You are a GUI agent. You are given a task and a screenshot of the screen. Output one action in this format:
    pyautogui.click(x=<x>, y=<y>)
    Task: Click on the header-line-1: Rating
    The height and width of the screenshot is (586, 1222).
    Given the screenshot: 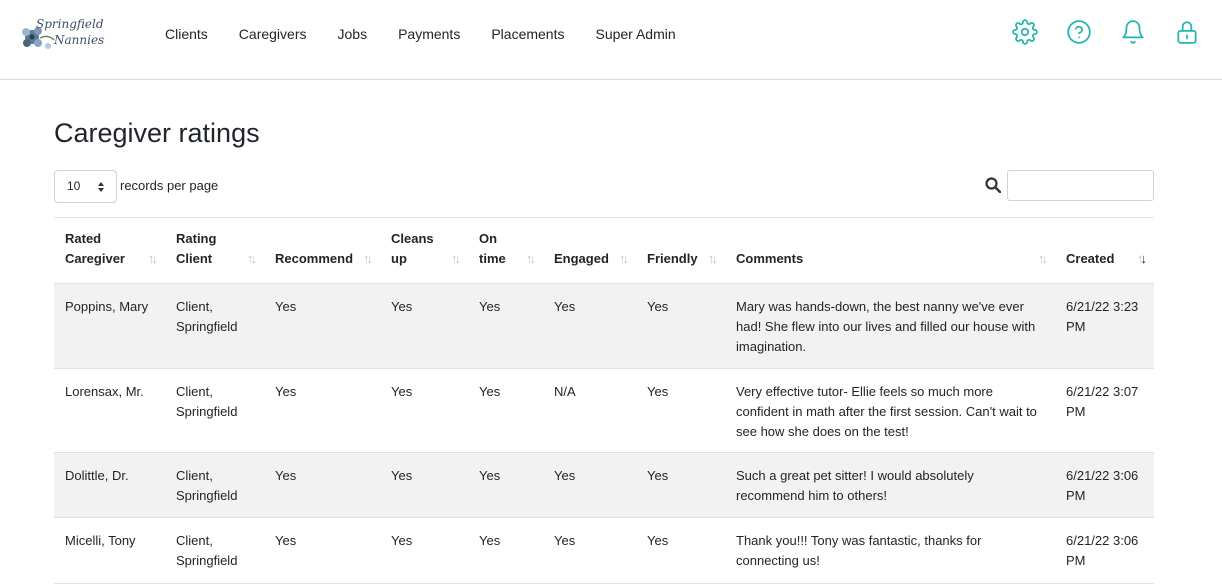 What is the action you would take?
    pyautogui.click(x=196, y=238)
    